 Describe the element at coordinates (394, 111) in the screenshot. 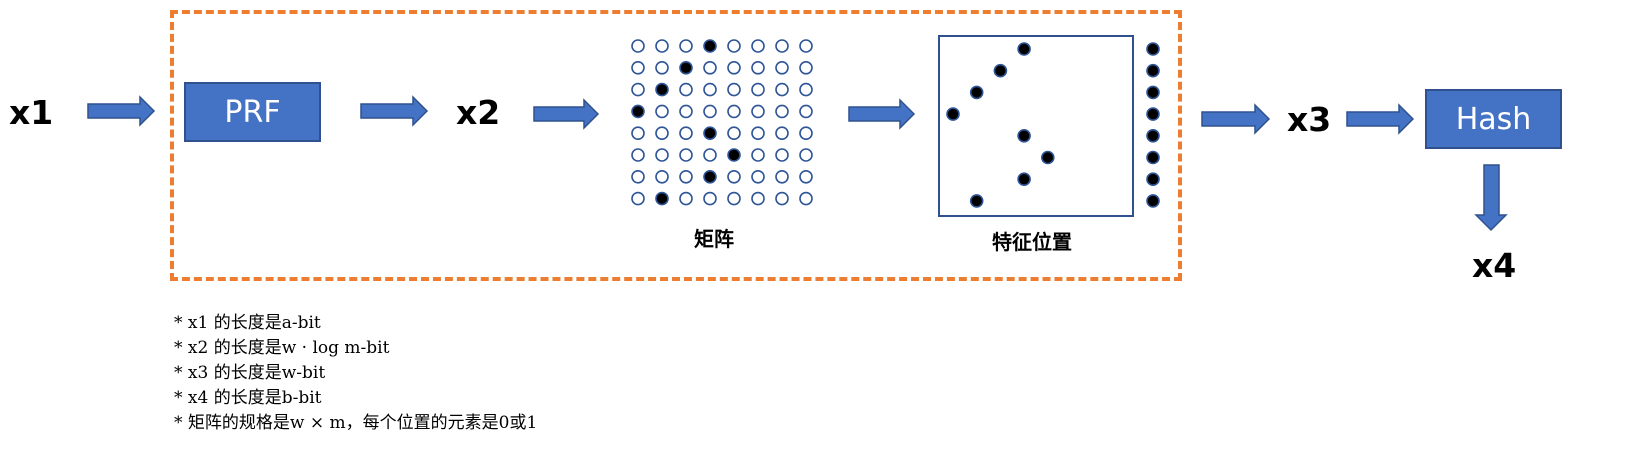

I see `arrow-prf-to-x2` at that location.